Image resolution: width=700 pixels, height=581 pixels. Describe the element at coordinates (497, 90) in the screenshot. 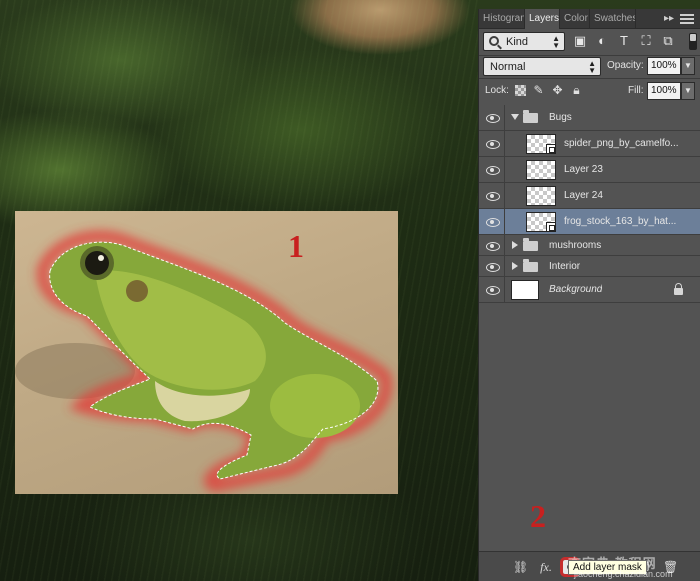

I see `lock-label: Lock:` at that location.